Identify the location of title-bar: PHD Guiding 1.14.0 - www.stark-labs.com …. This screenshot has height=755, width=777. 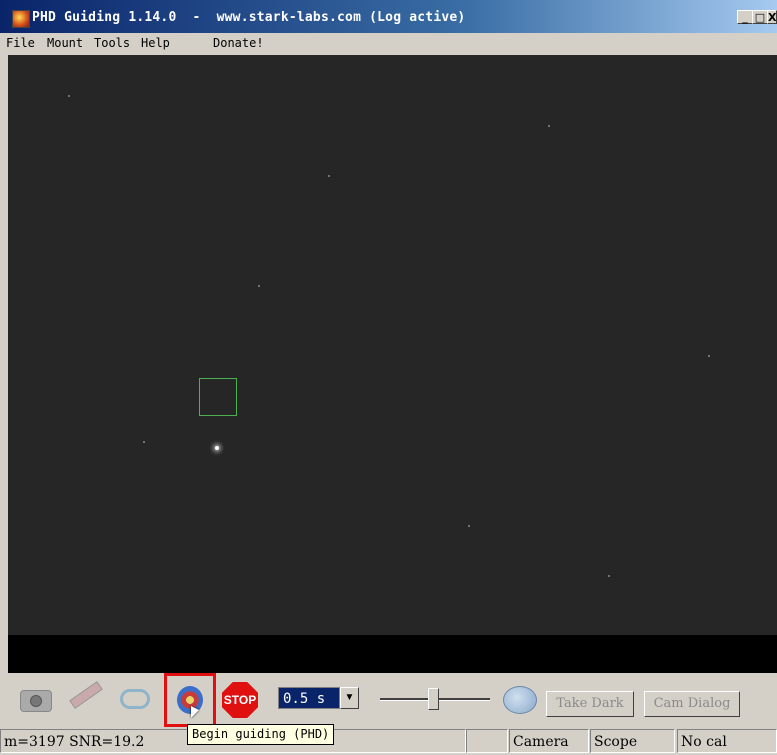
(388, 16).